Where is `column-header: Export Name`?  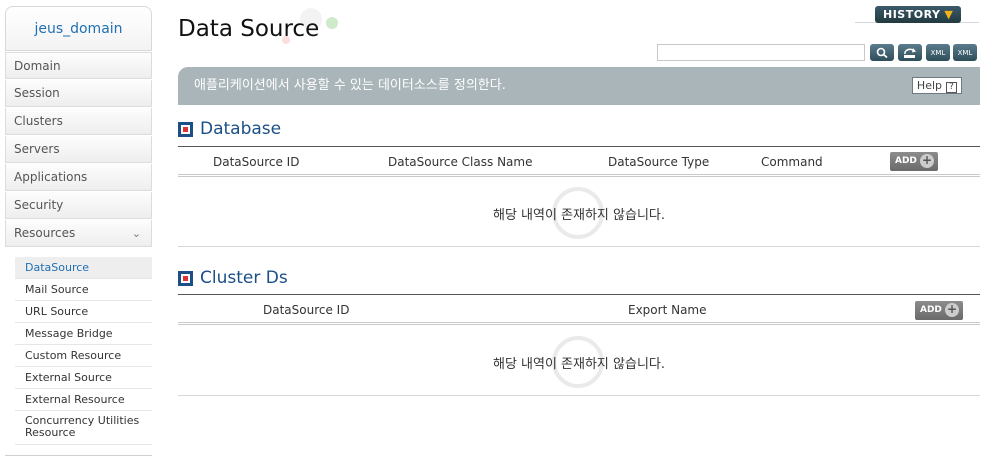
column-header: Export Name is located at coordinates (667, 310).